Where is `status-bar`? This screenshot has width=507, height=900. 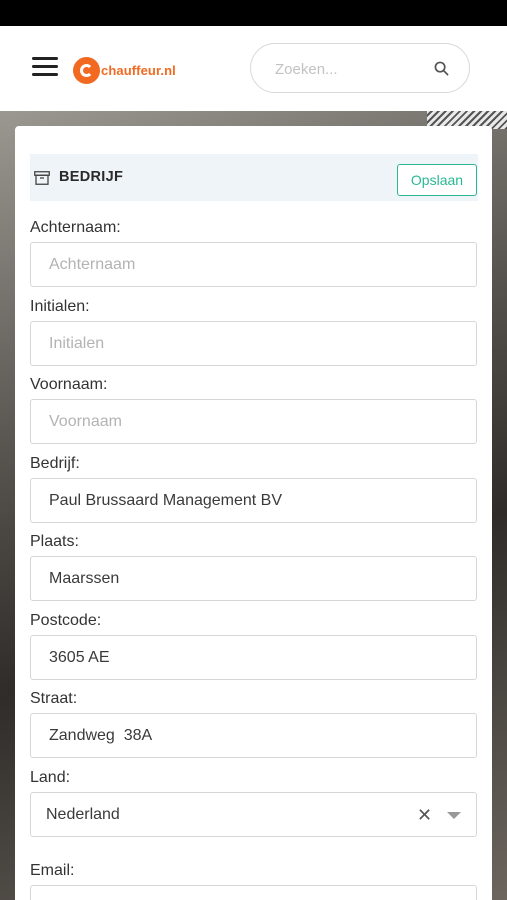 status-bar is located at coordinates (253, 13).